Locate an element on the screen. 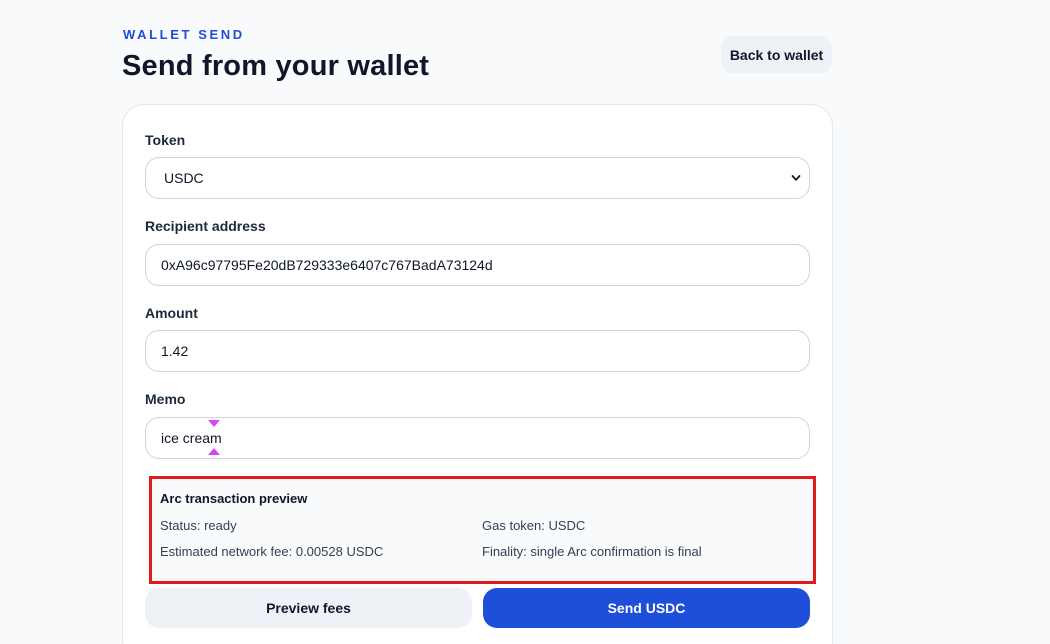 This screenshot has width=1050, height=644. preview-status: Status: ready is located at coordinates (198, 525).